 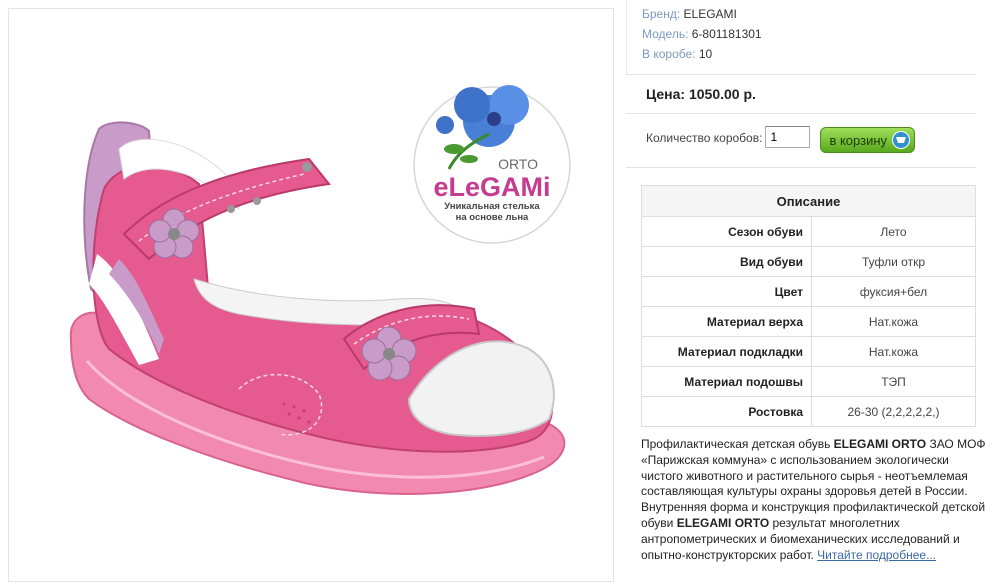 I want to click on table-row: Материал верха Нат.кожа, so click(x=808, y=321).